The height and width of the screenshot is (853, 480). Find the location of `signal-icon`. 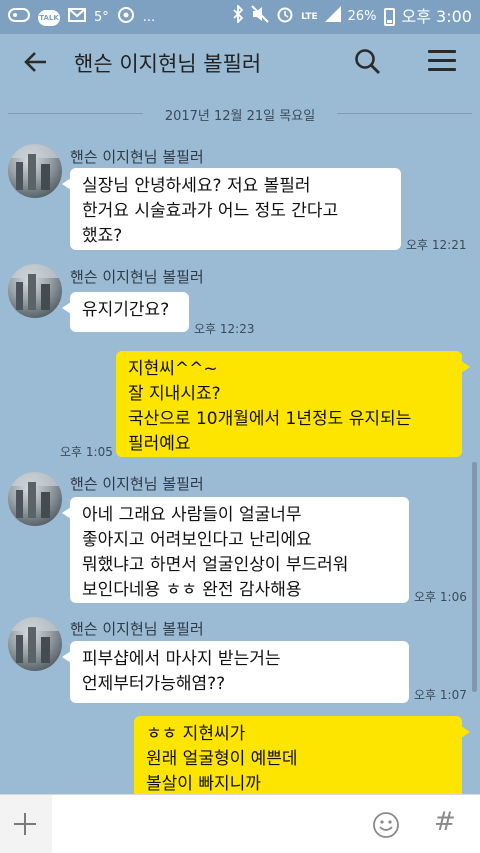

signal-icon is located at coordinates (332, 17).